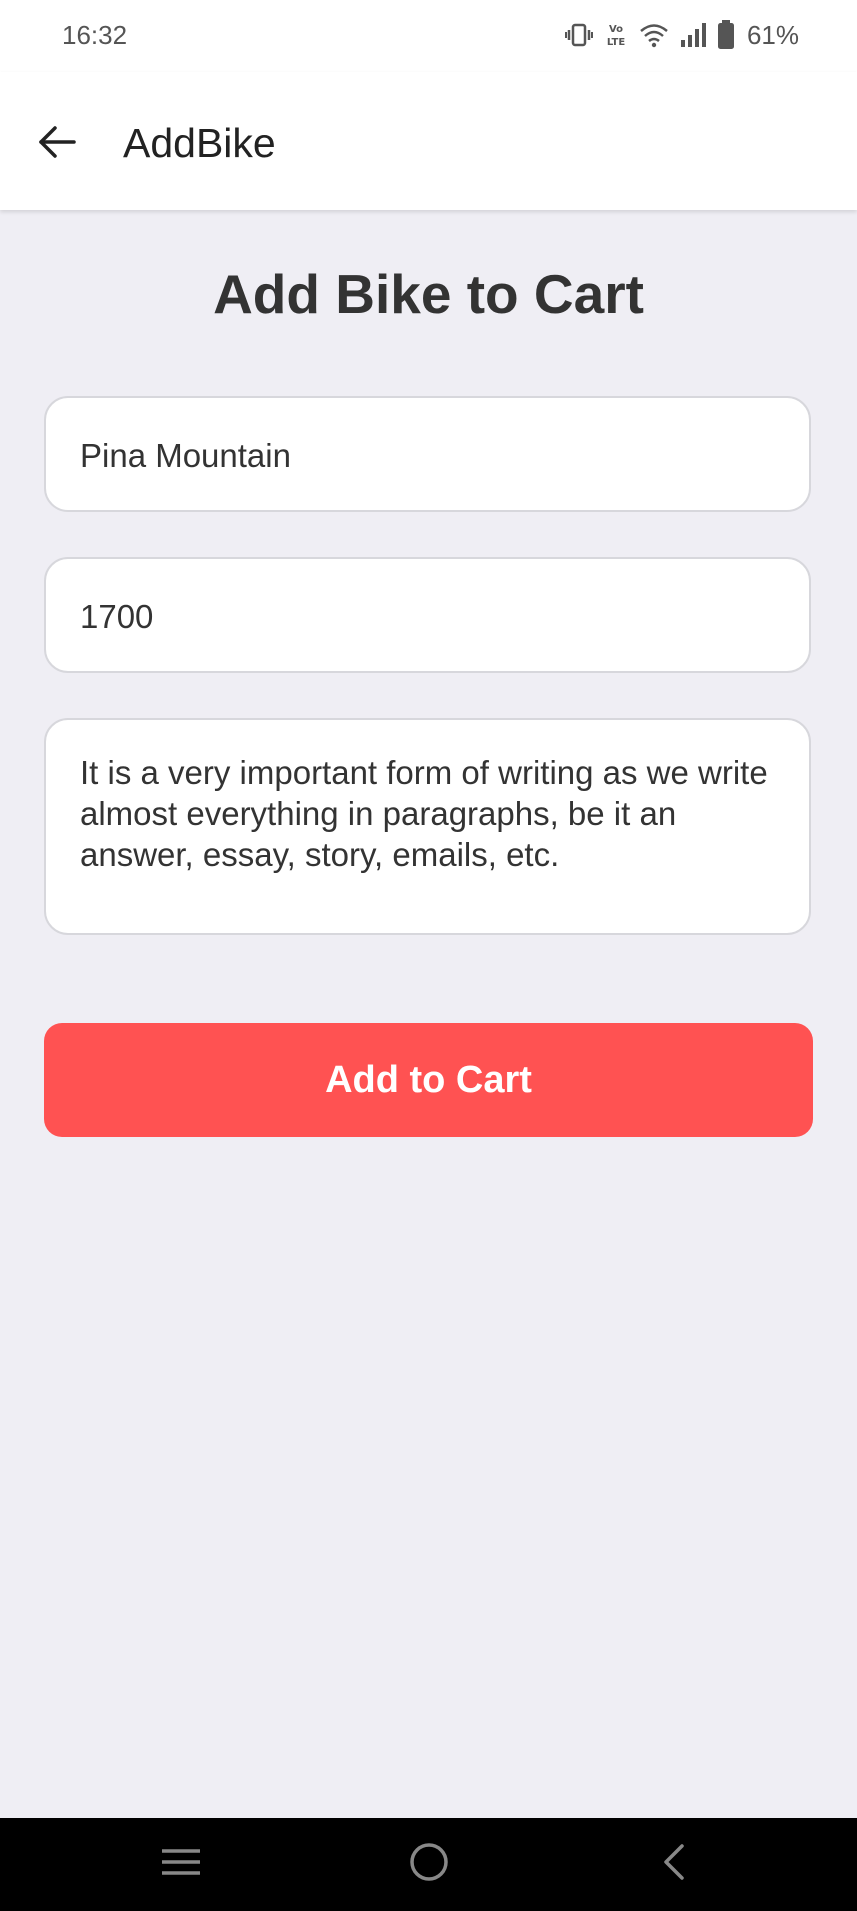 This screenshot has height=1911, width=857. I want to click on arrow-left-icon, so click(57, 144).